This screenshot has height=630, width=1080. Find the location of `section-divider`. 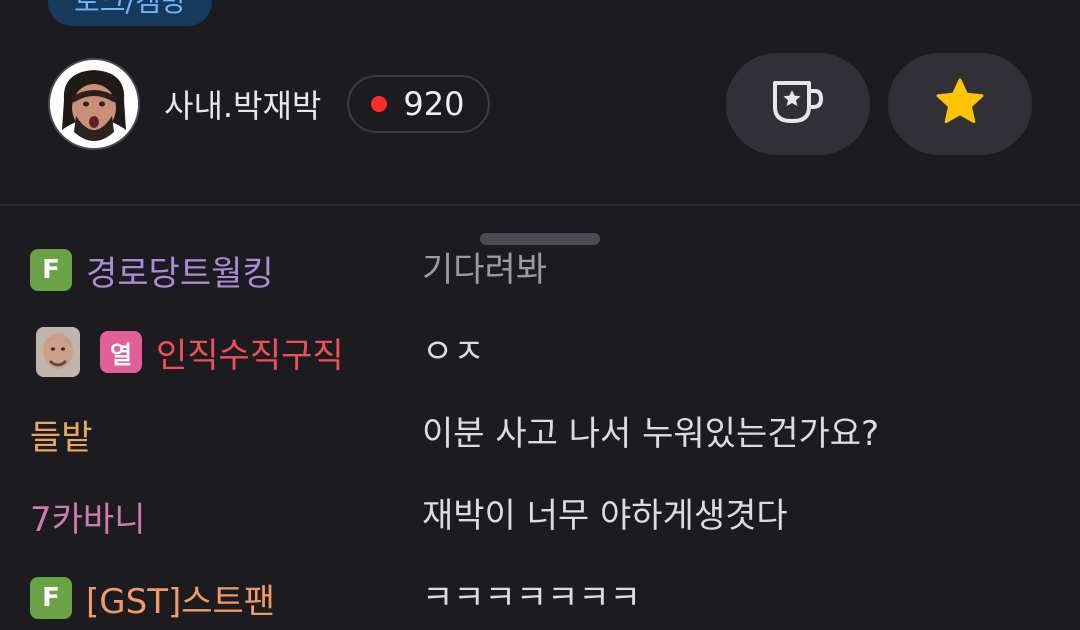

section-divider is located at coordinates (540, 205).